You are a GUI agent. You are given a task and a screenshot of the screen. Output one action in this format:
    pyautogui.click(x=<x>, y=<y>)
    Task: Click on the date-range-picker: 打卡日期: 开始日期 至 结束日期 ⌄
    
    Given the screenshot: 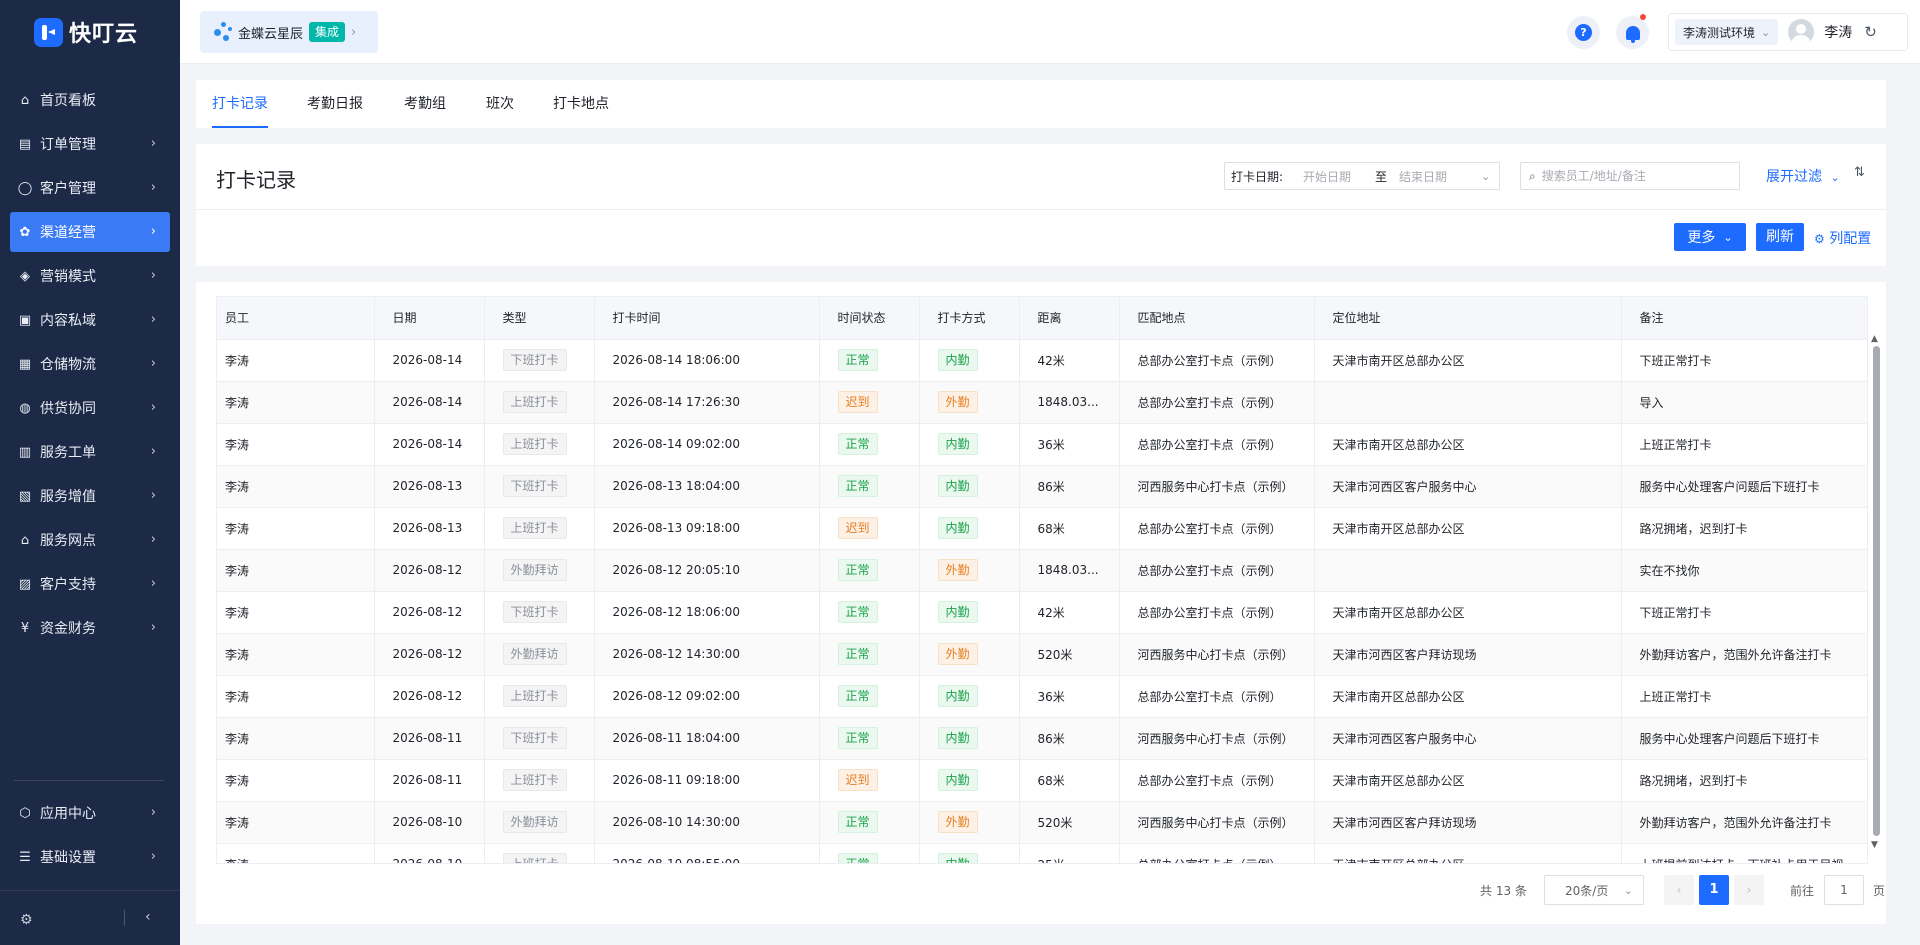 What is the action you would take?
    pyautogui.click(x=1362, y=176)
    